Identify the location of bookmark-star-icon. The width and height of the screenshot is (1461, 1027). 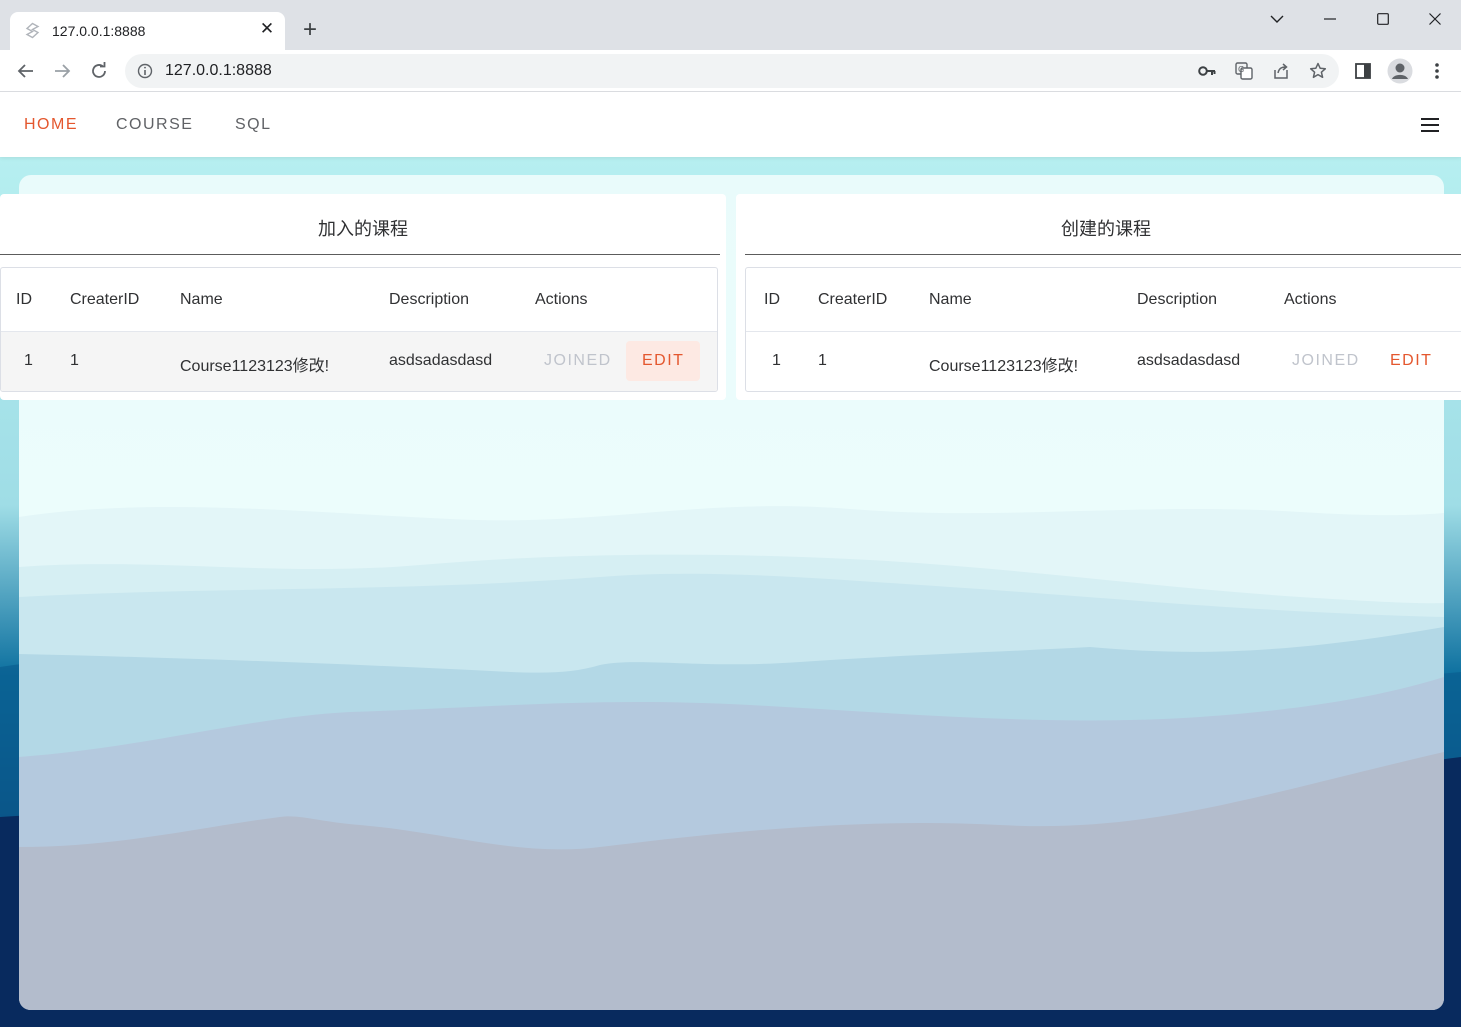
(1318, 71).